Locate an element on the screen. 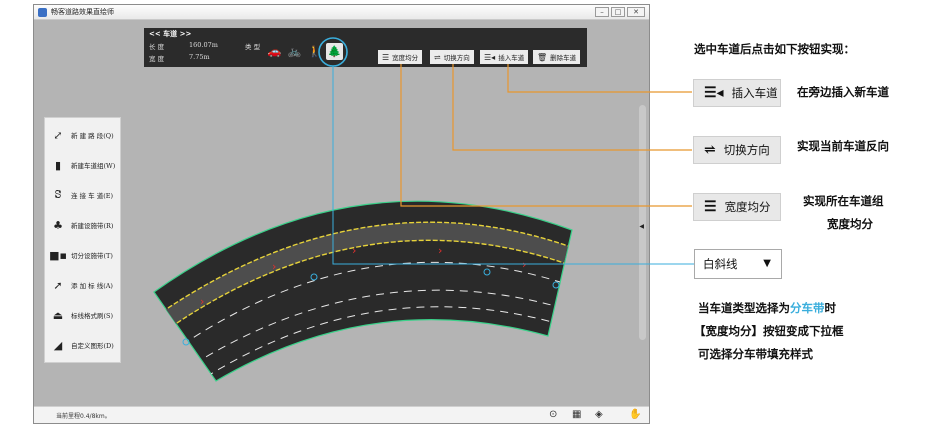 The height and width of the screenshot is (432, 950). note-line-1: 当车道类型选择为分车带时 is located at coordinates (767, 308).